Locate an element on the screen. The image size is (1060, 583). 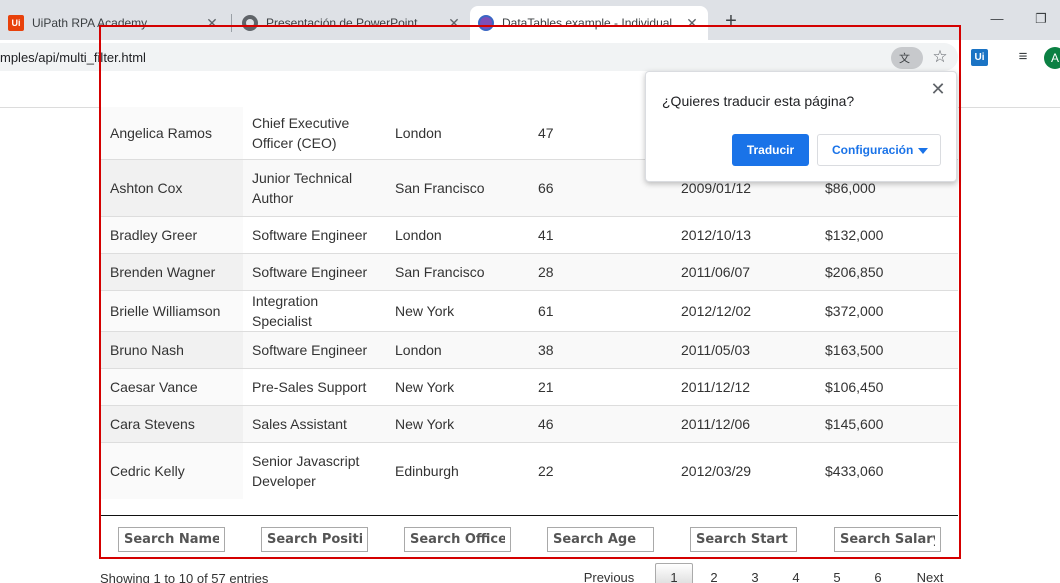
cell-position: Chief Executive Officer (CEO) is located at coordinates (314, 133).